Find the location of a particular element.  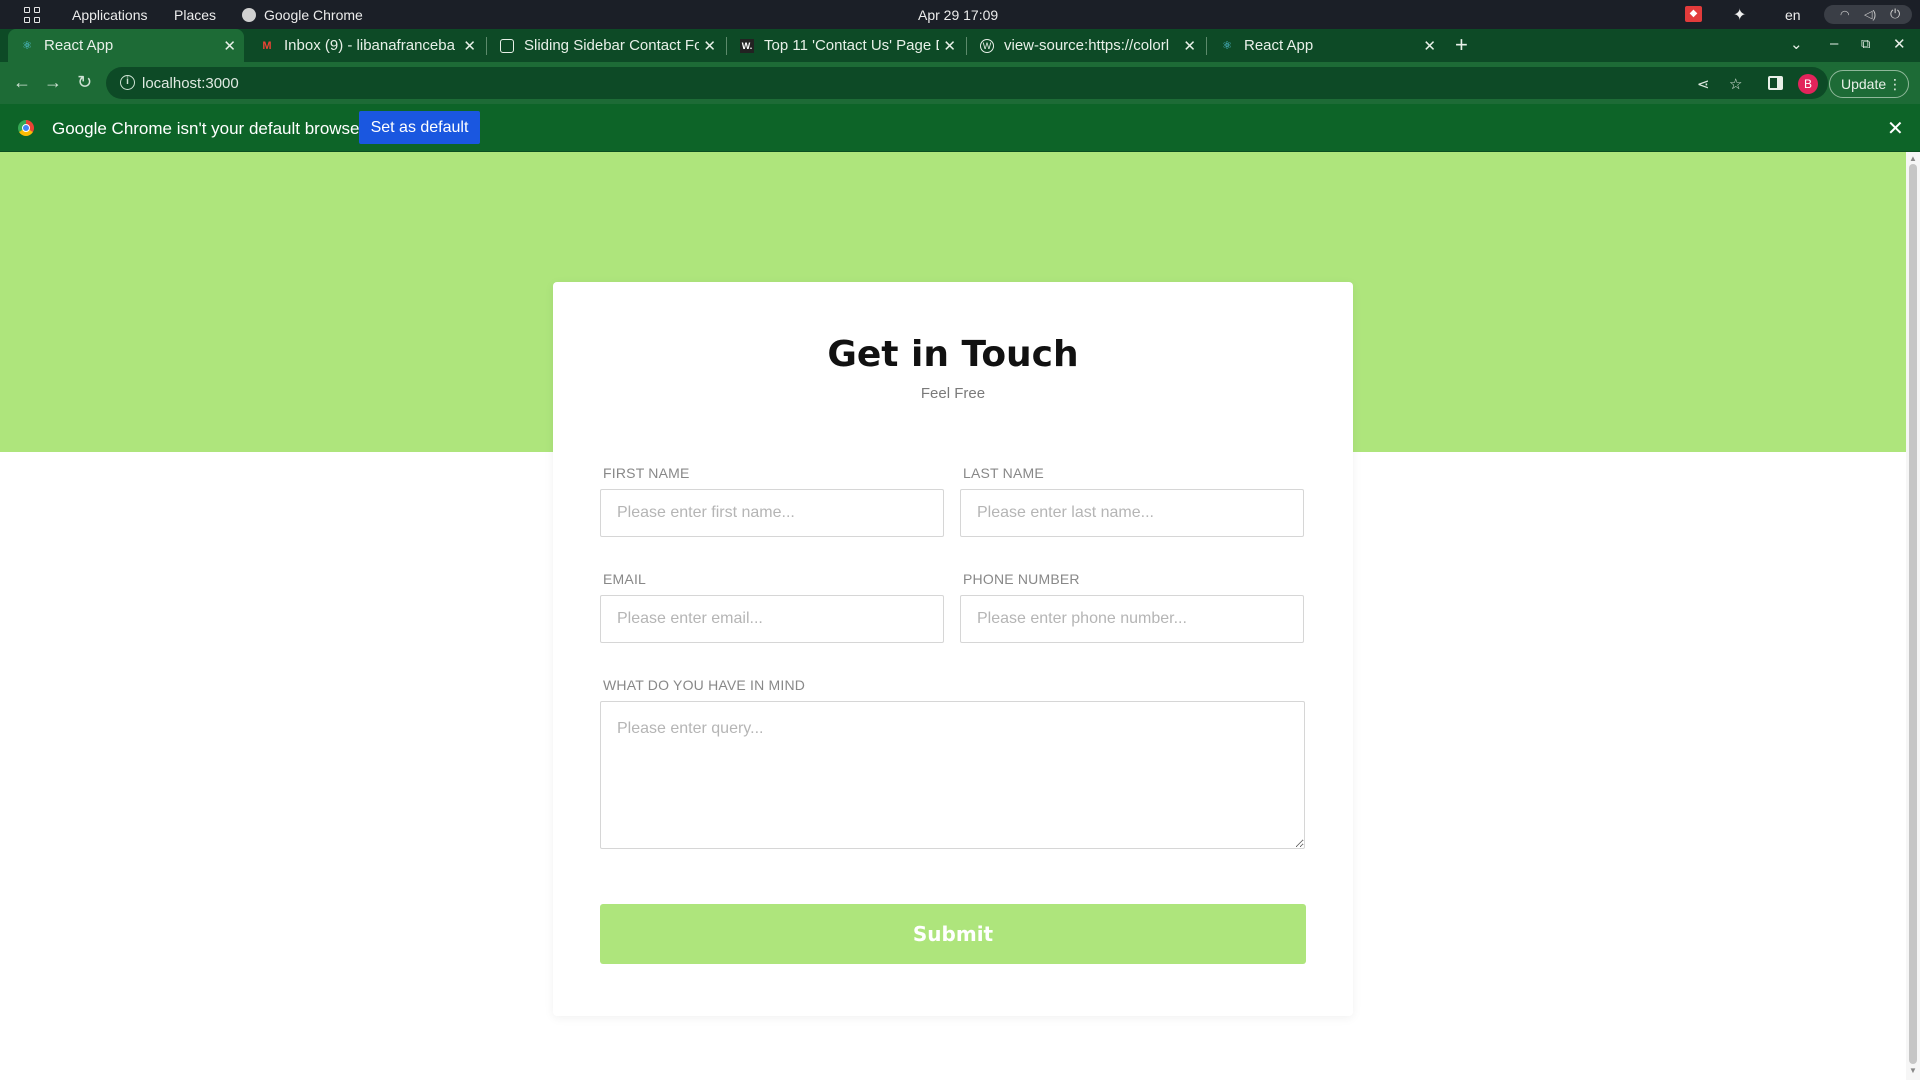

first-name-input is located at coordinates (772, 513).